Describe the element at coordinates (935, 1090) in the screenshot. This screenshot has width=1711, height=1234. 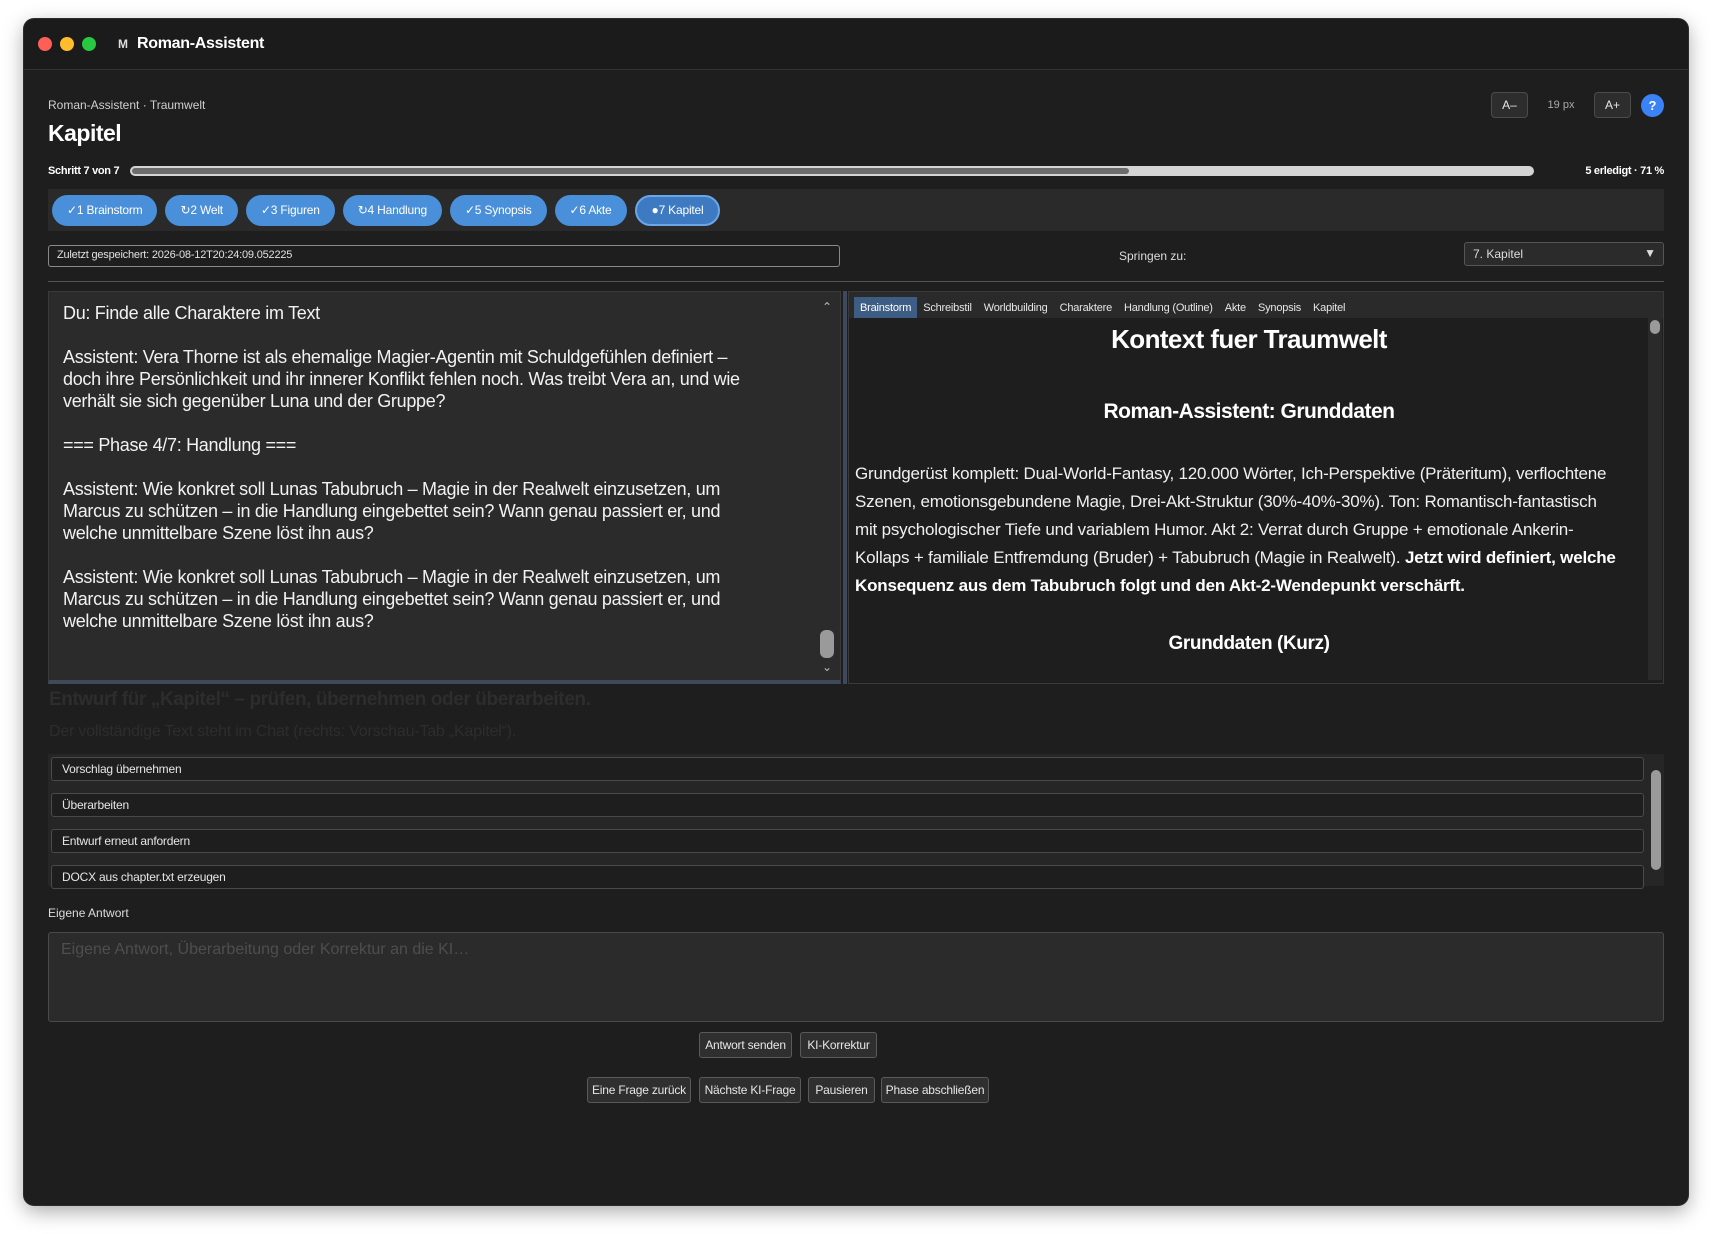
I see `finish-phase-button: Phase abschließen` at that location.